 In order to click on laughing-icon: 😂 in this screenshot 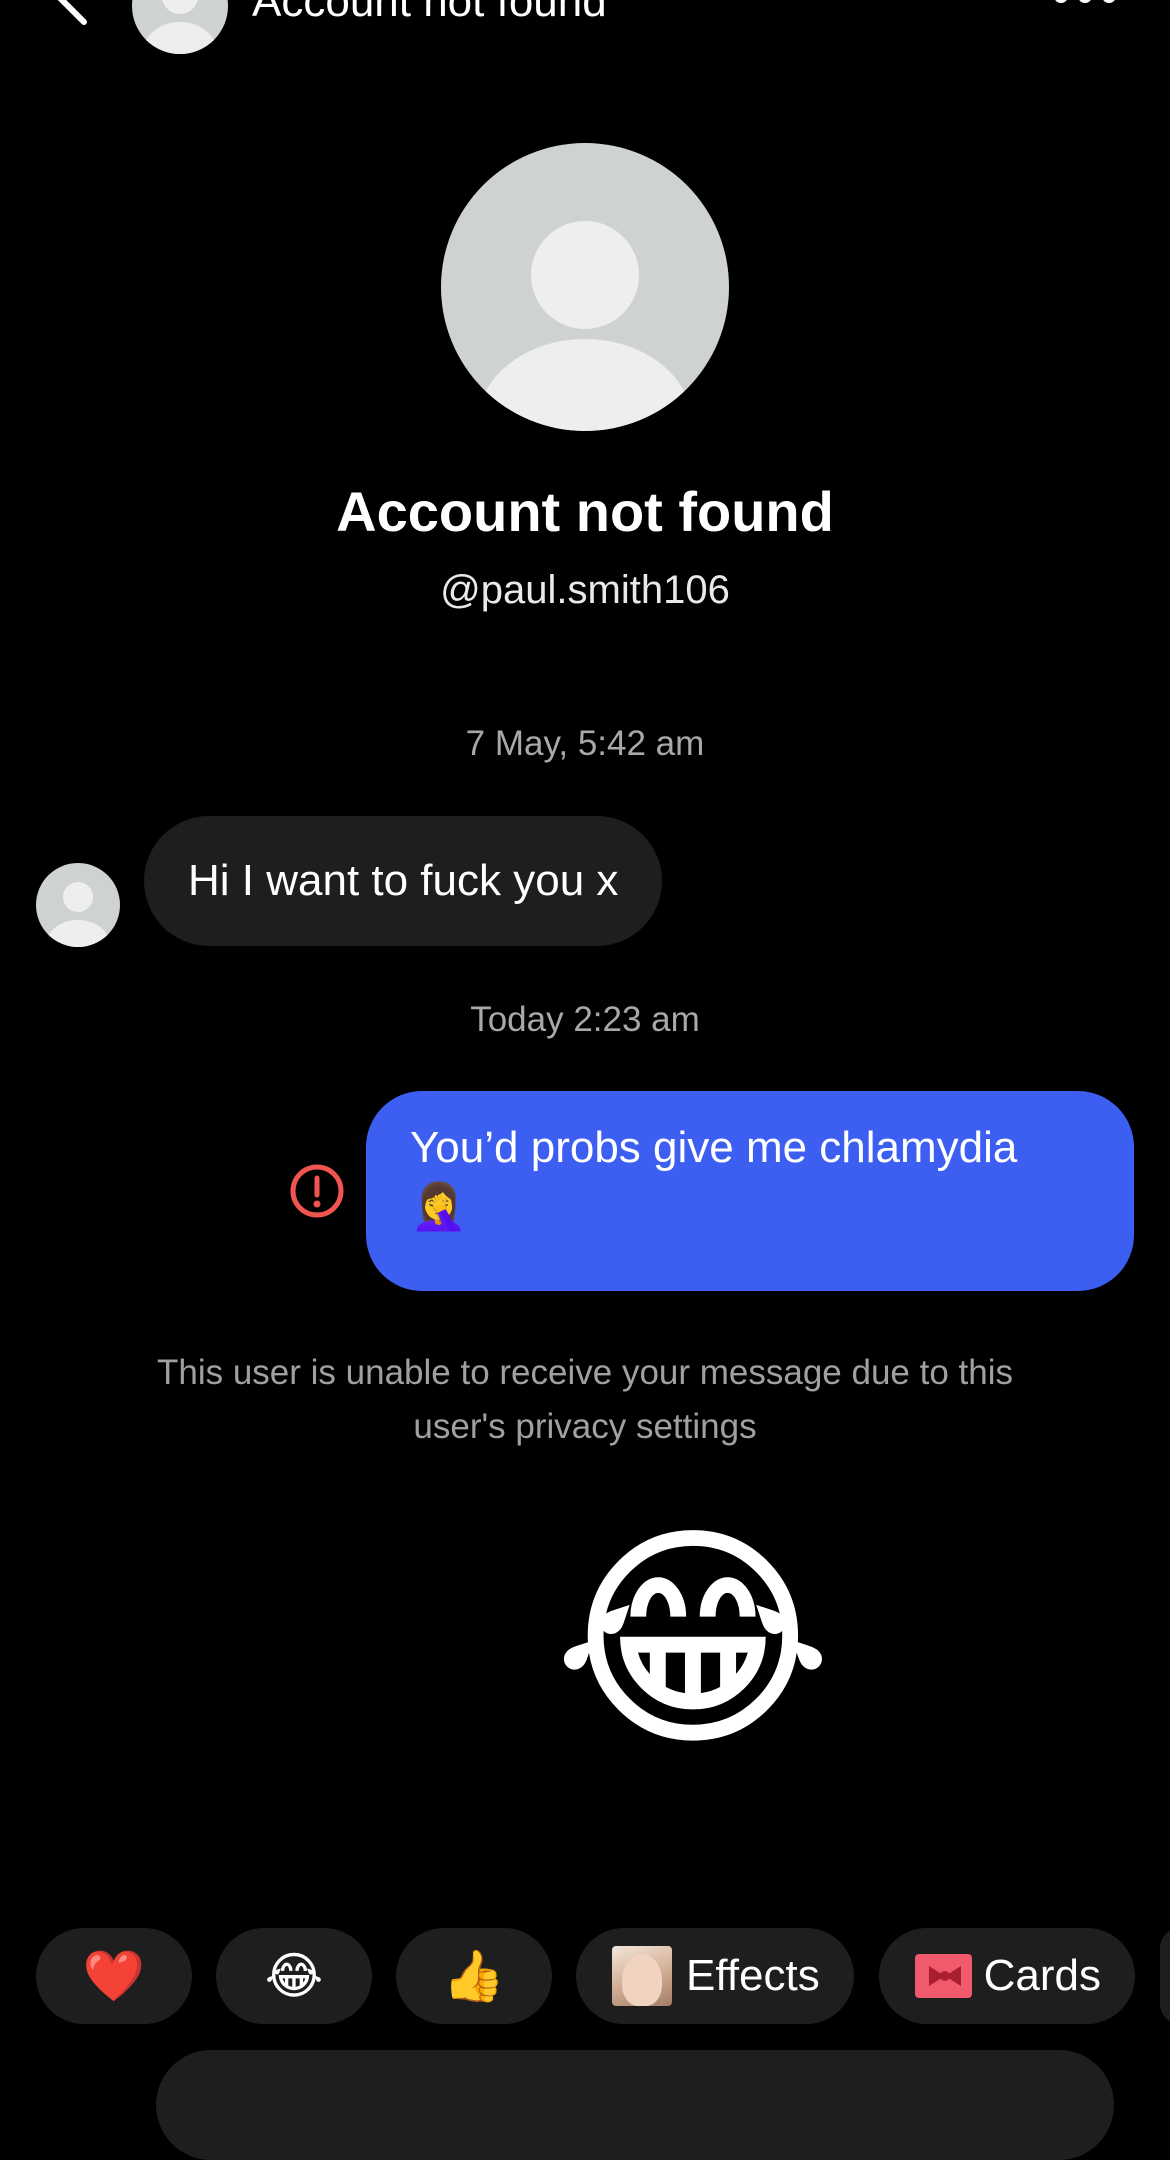, I will do `click(294, 1976)`.